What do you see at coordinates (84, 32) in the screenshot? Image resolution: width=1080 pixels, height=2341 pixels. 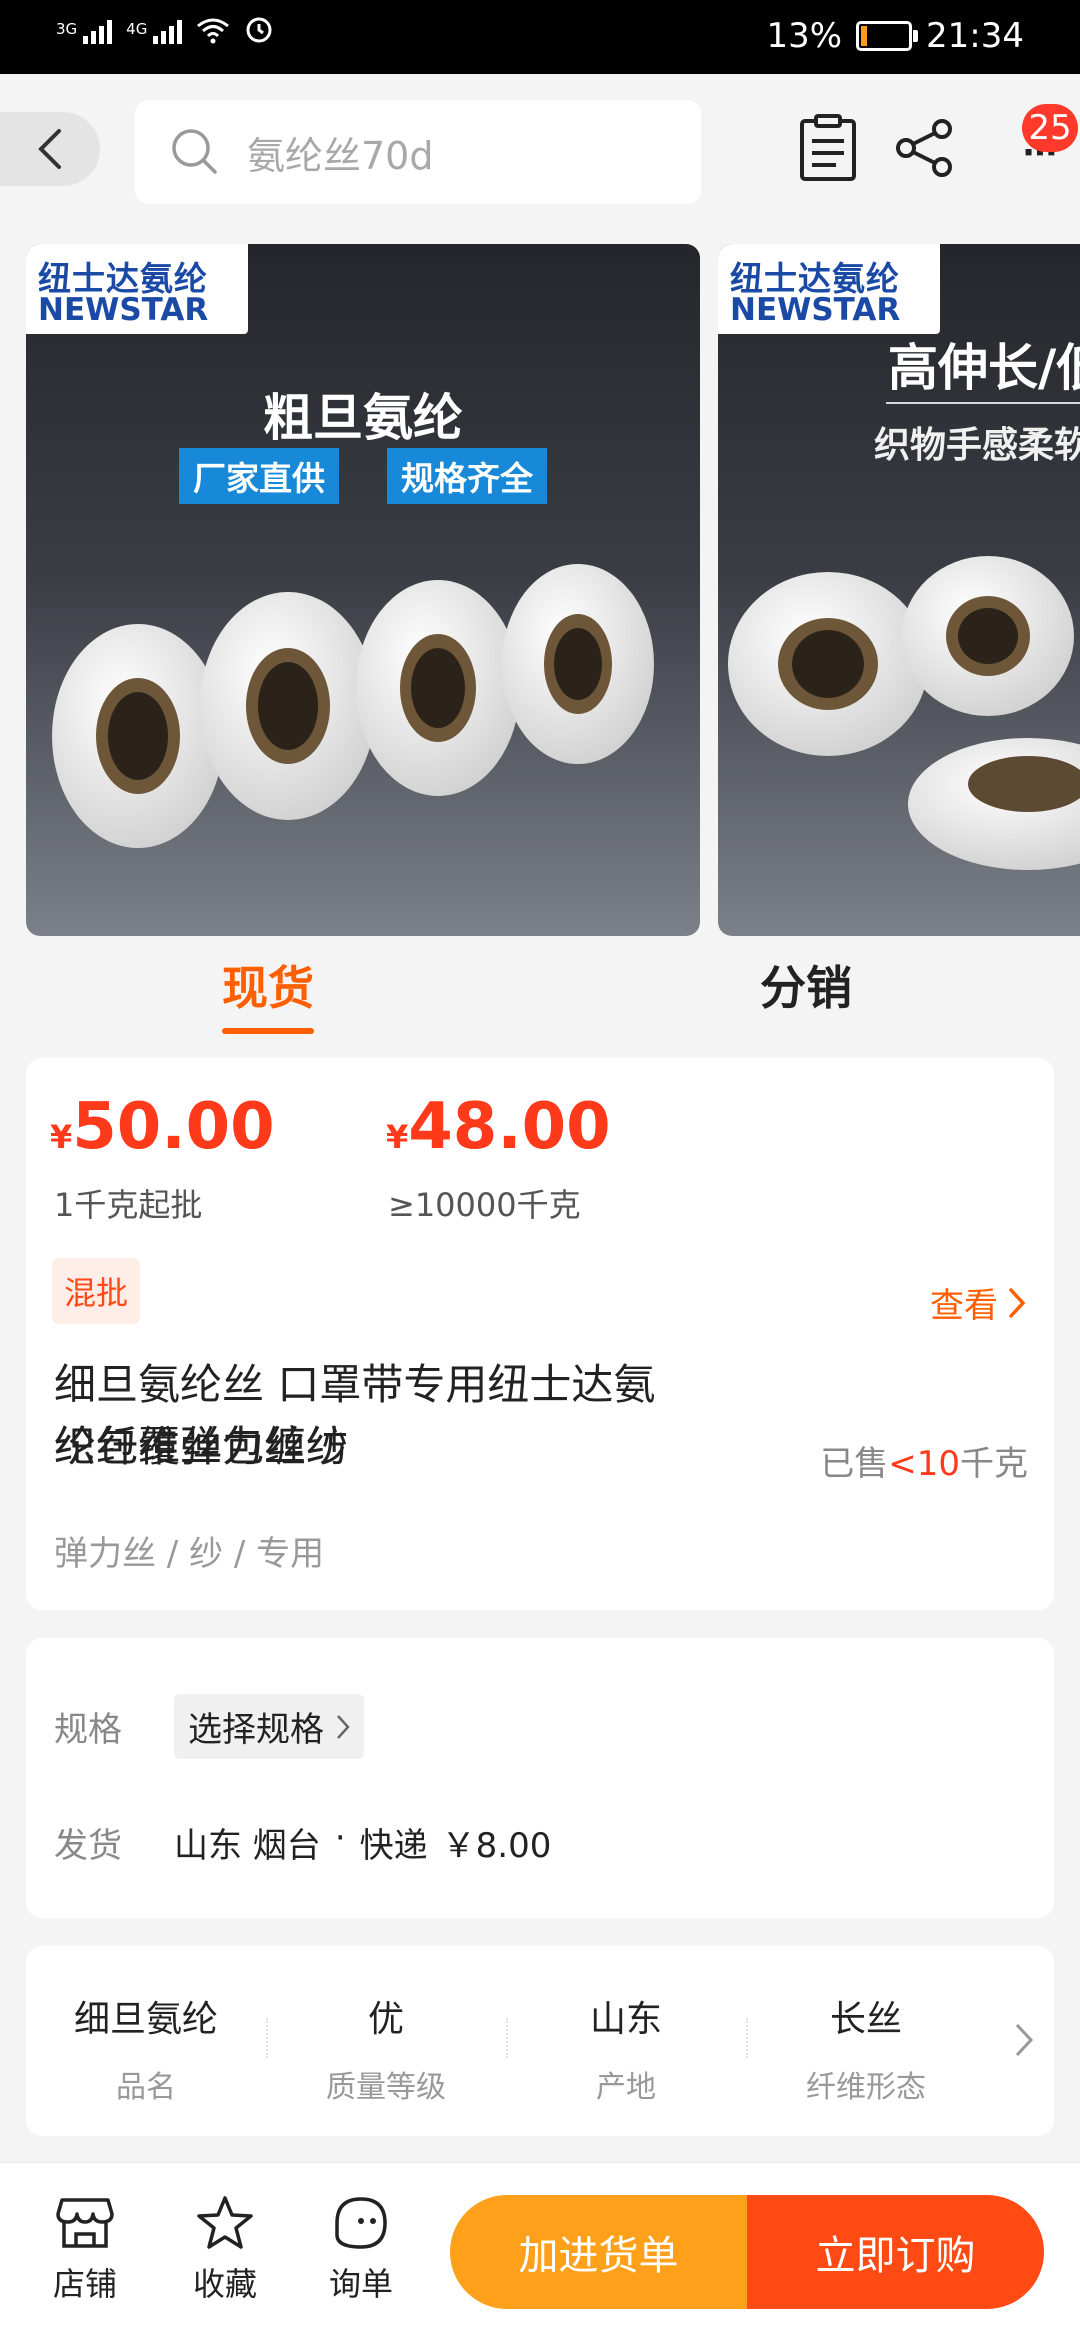 I see `cell-signal-icon: 3G` at bounding box center [84, 32].